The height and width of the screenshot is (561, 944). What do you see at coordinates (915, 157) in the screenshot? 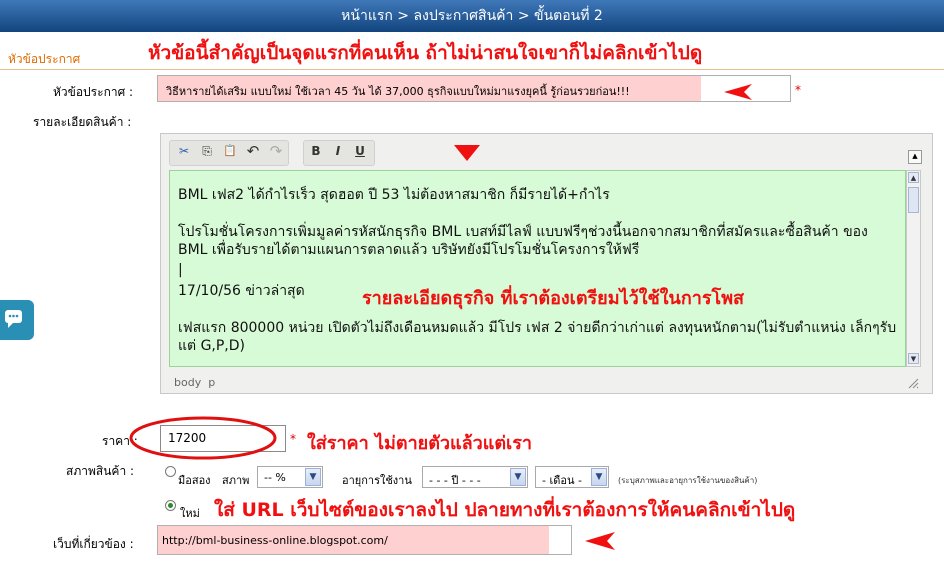
I see `collapse-toolbar-icon: ▲` at bounding box center [915, 157].